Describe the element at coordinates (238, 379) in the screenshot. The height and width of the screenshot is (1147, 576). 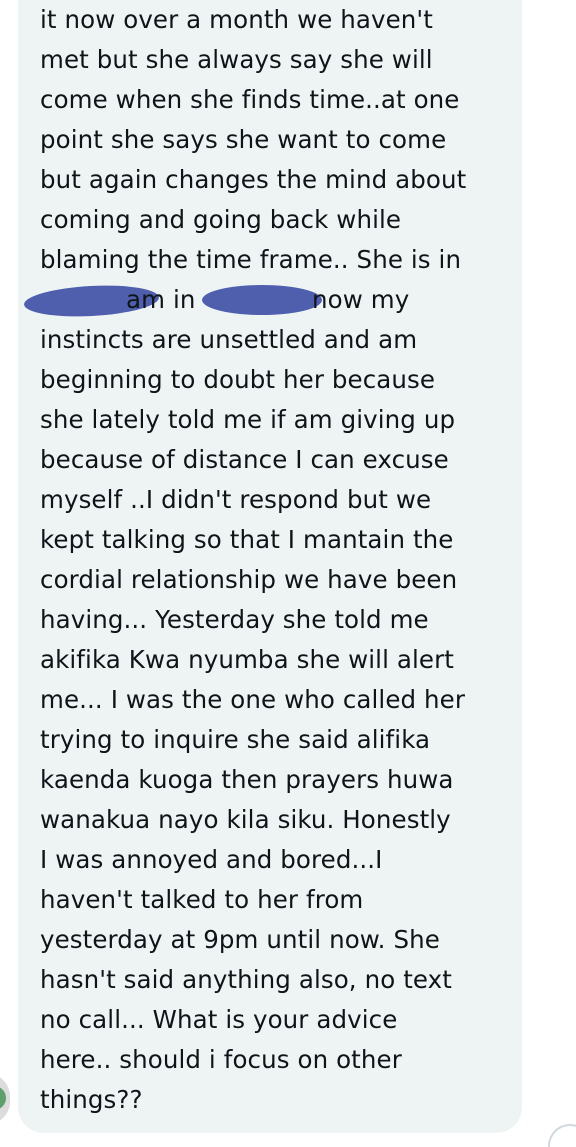
I see `message-line: beginning to doubt her because` at that location.